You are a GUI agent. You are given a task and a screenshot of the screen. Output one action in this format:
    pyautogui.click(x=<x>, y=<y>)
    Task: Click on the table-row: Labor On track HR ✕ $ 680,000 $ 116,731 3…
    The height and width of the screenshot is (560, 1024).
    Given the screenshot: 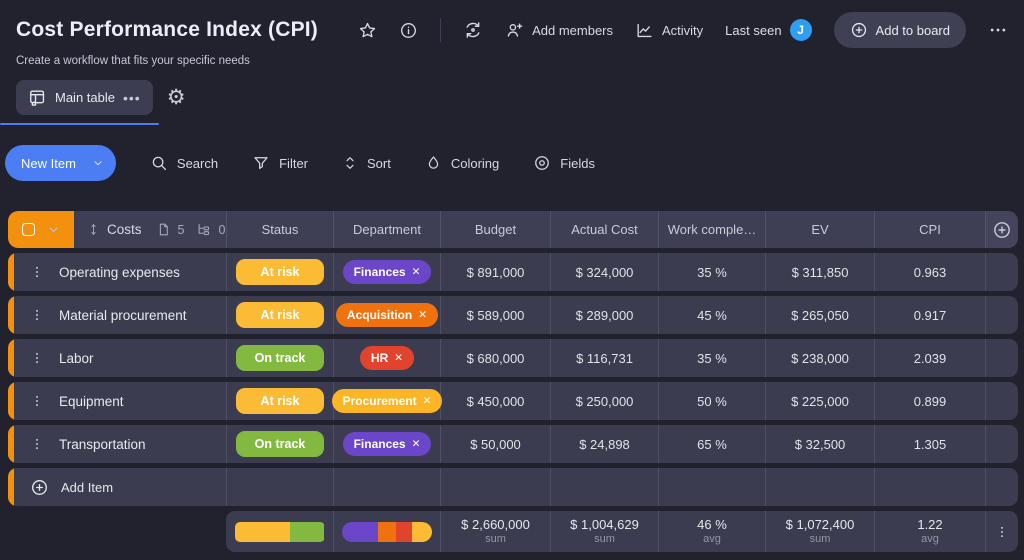 What is the action you would take?
    pyautogui.click(x=513, y=358)
    